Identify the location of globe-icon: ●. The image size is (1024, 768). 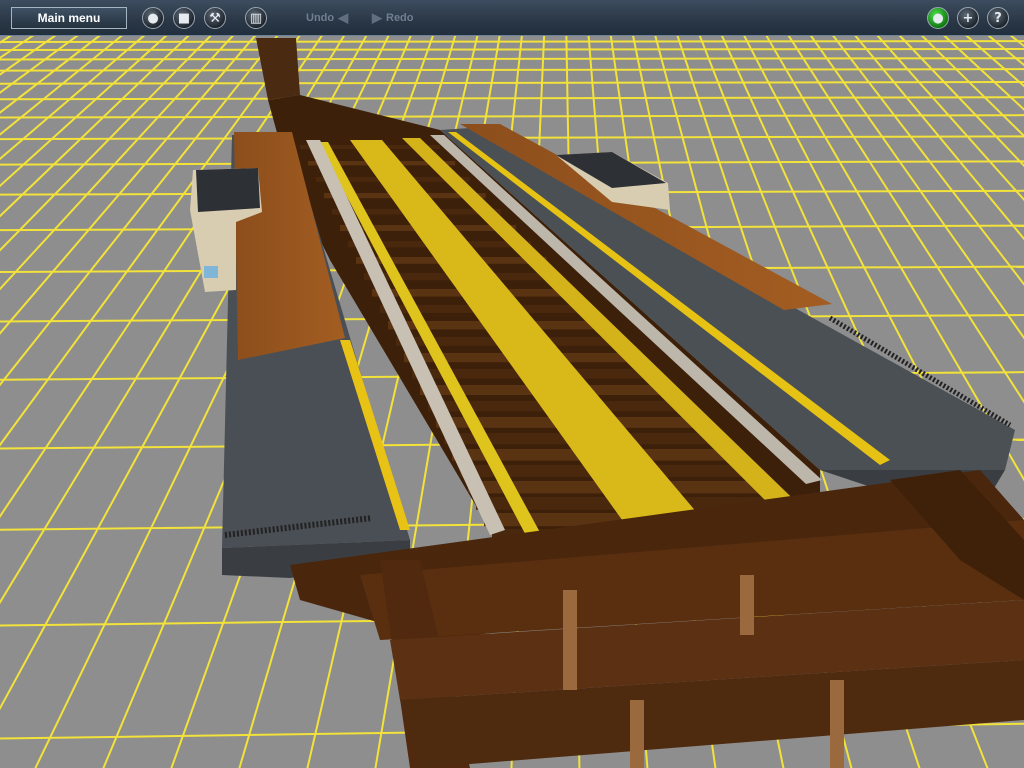
(153, 18).